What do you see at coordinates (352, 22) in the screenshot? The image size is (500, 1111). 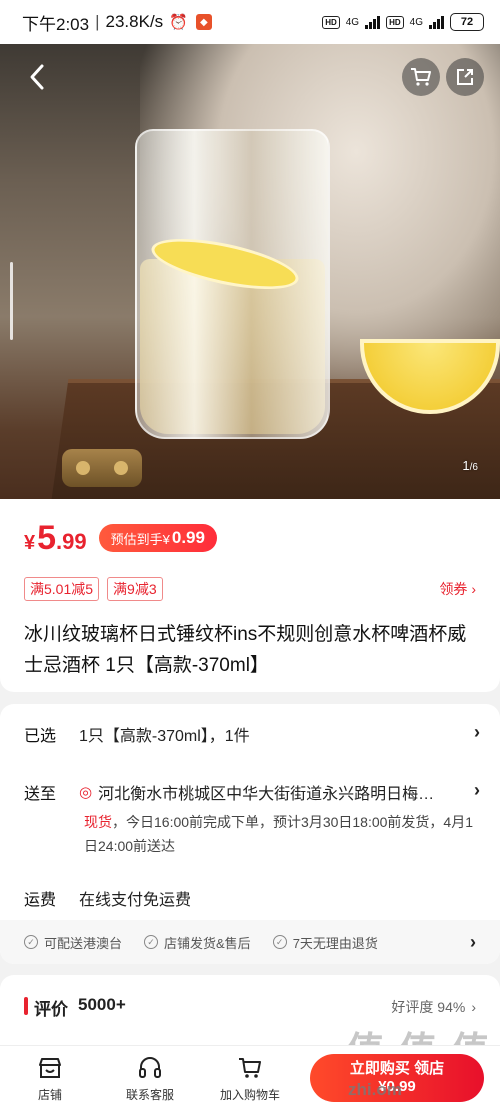 I see `network-type-1: 4G` at bounding box center [352, 22].